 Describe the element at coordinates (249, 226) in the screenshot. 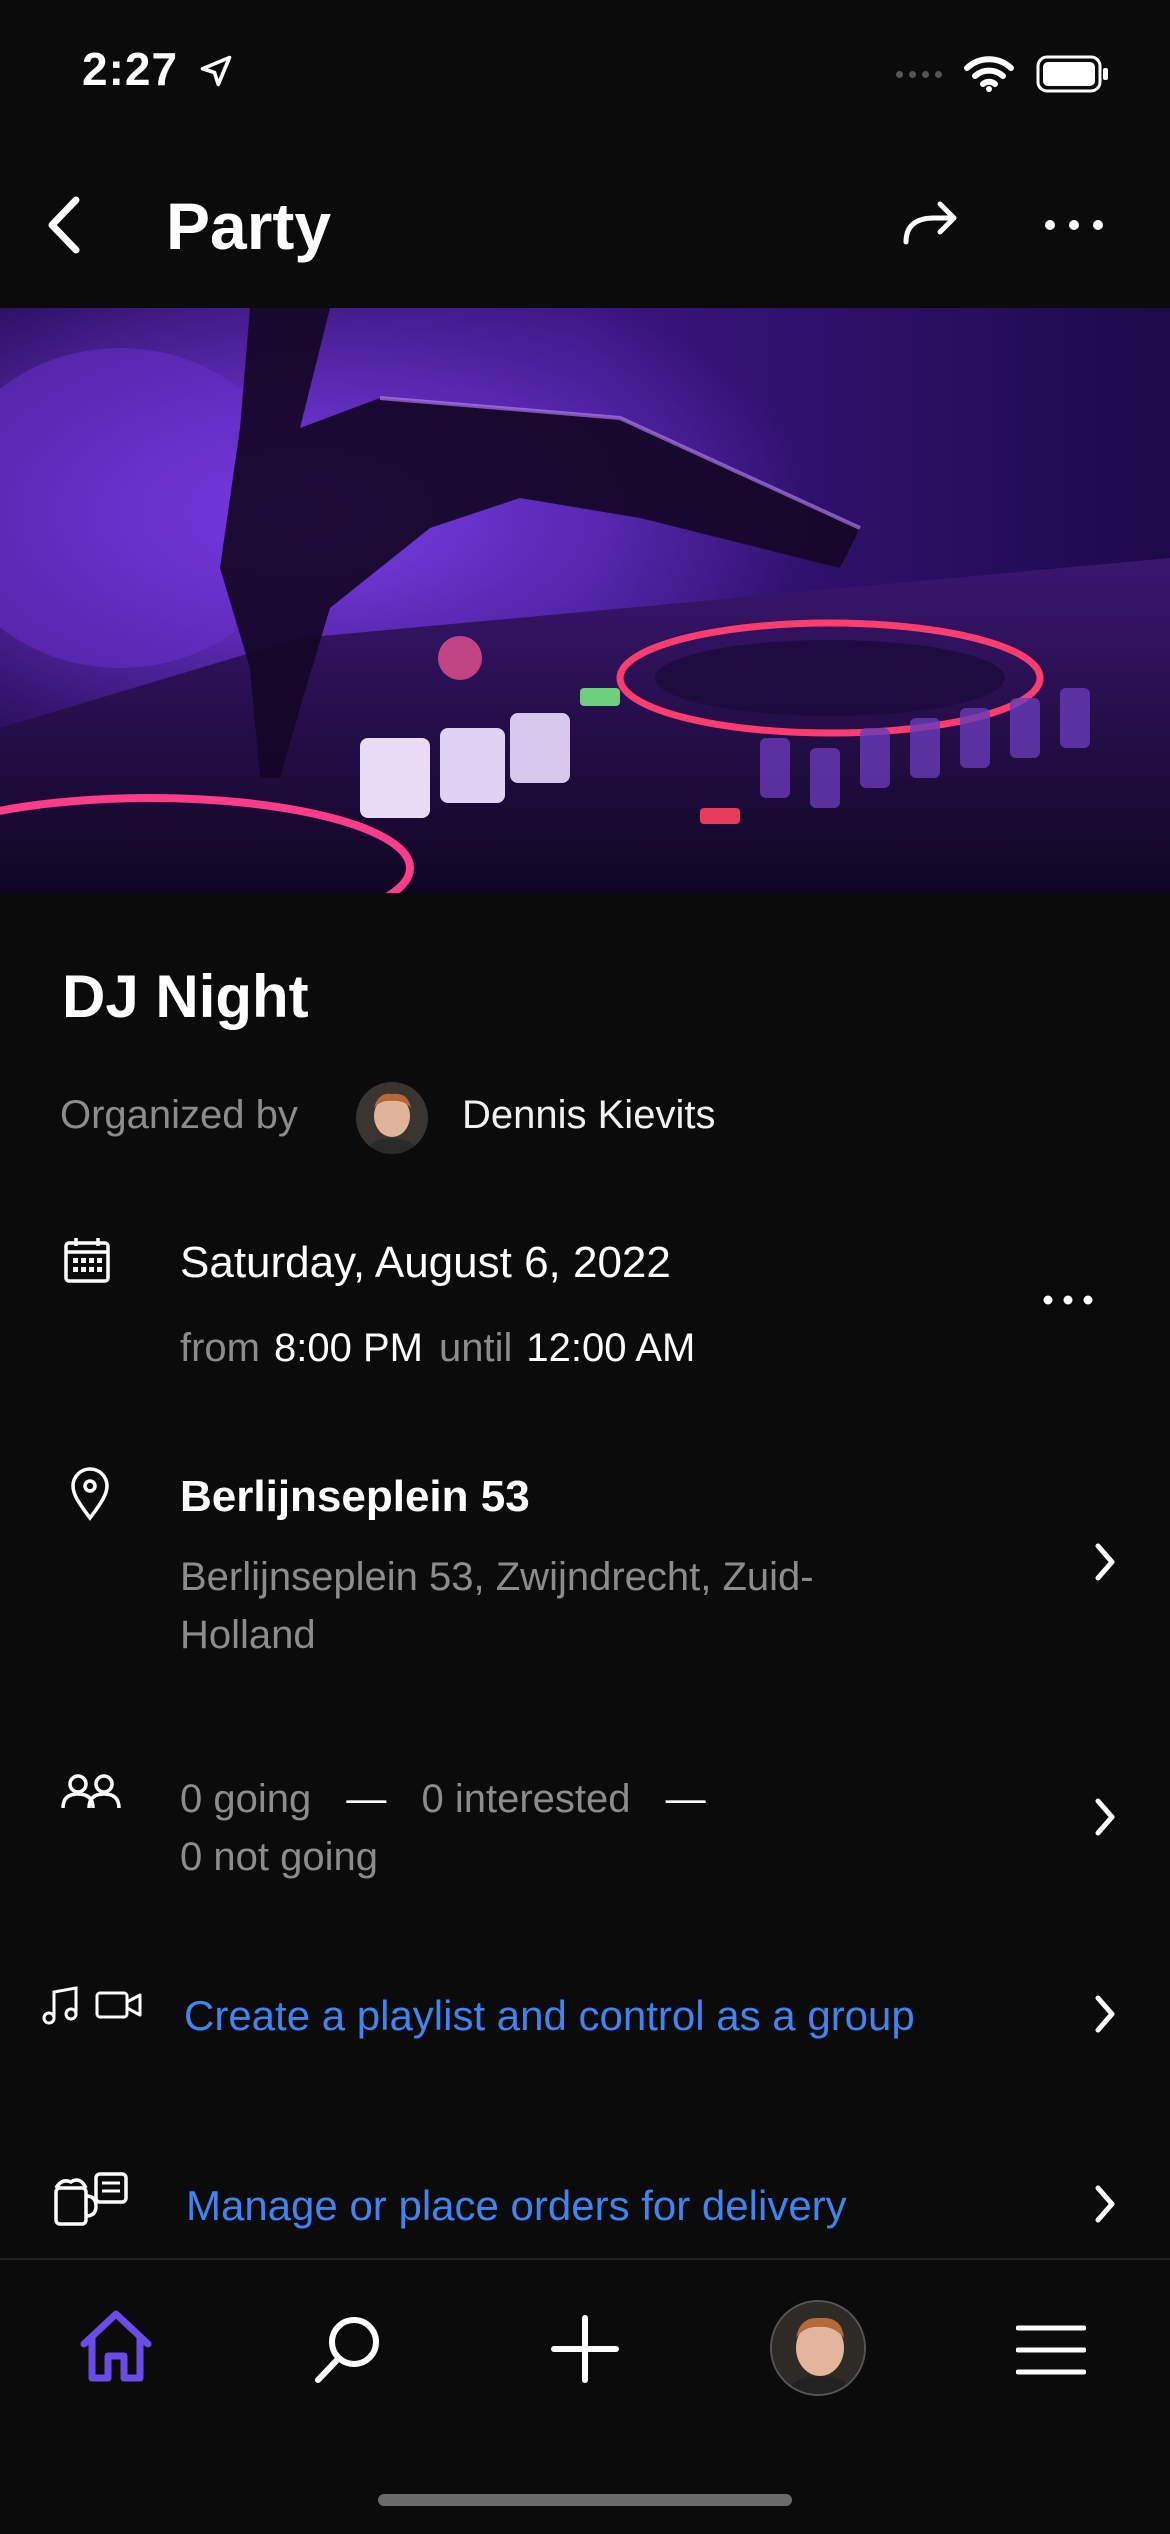

I see `page-title: Party` at that location.